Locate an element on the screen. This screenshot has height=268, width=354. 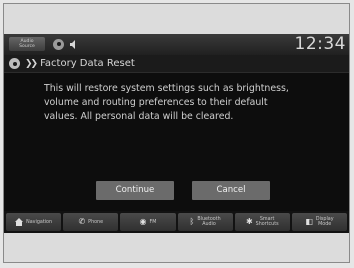
nav-smart-shortcuts: ✱ Smart Shortcuts is located at coordinates (262, 222).